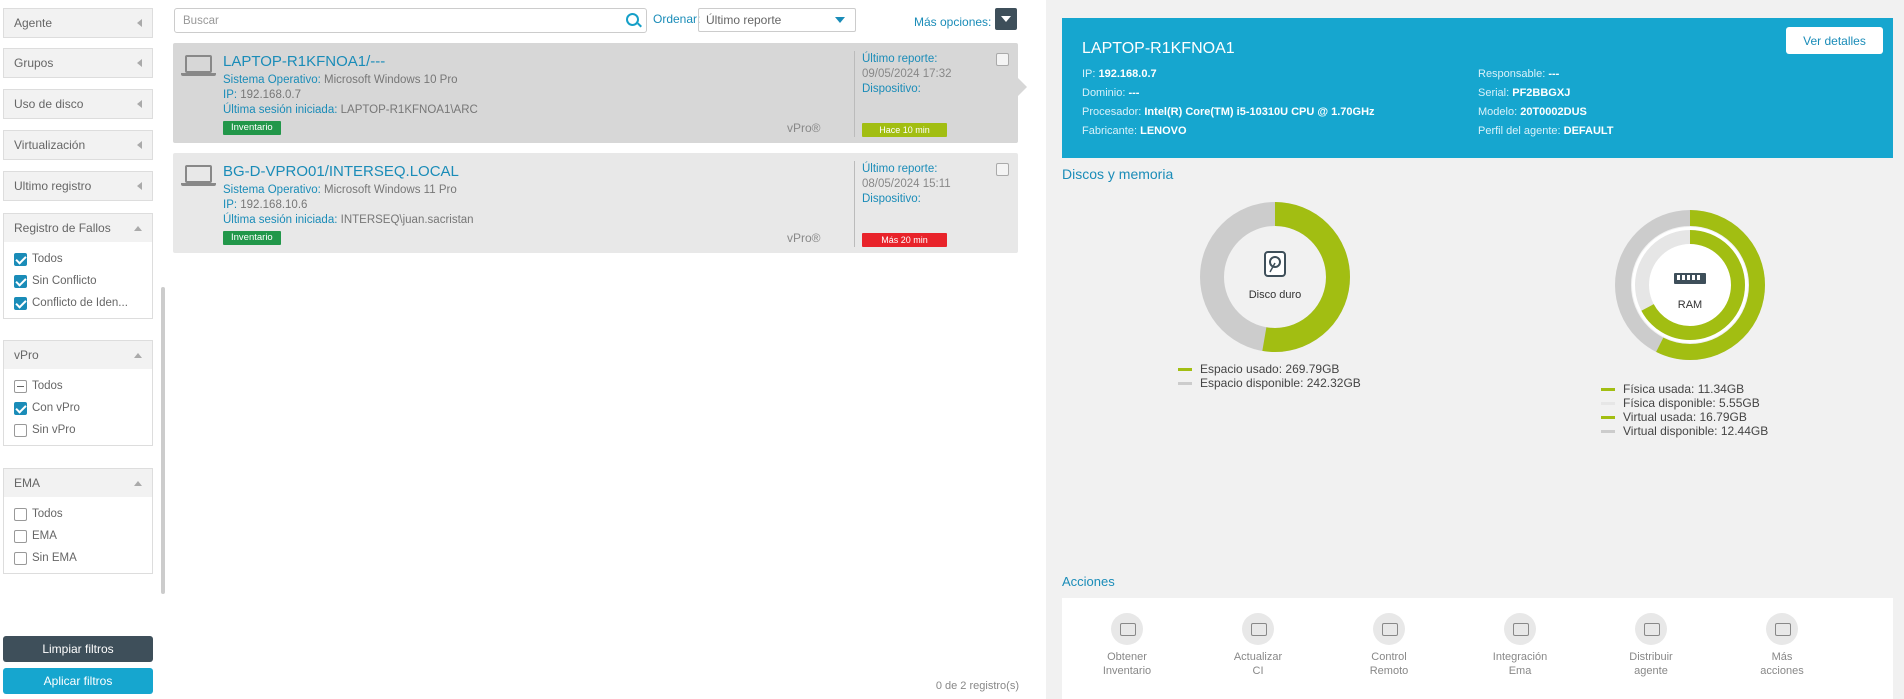 Image resolution: width=1904 pixels, height=699 pixels. Describe the element at coordinates (54, 430) in the screenshot. I see `option-label: Sin vPro` at that location.